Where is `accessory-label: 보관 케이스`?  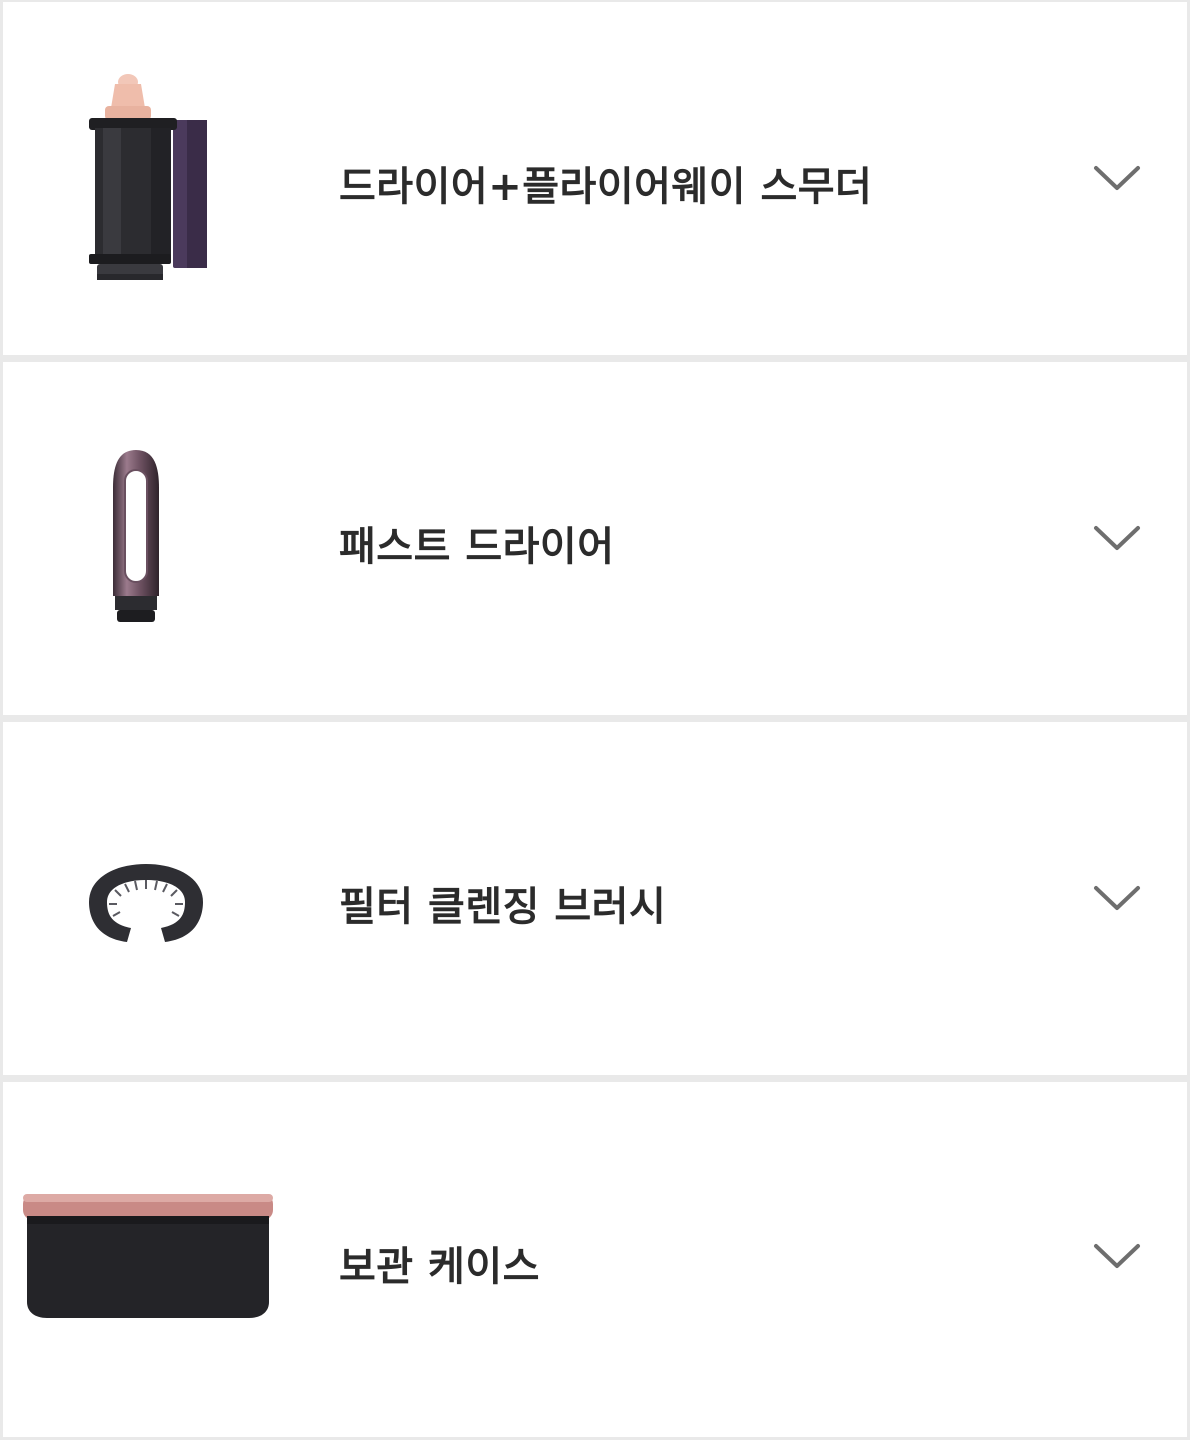 accessory-label: 보관 케이스 is located at coordinates (439, 1267).